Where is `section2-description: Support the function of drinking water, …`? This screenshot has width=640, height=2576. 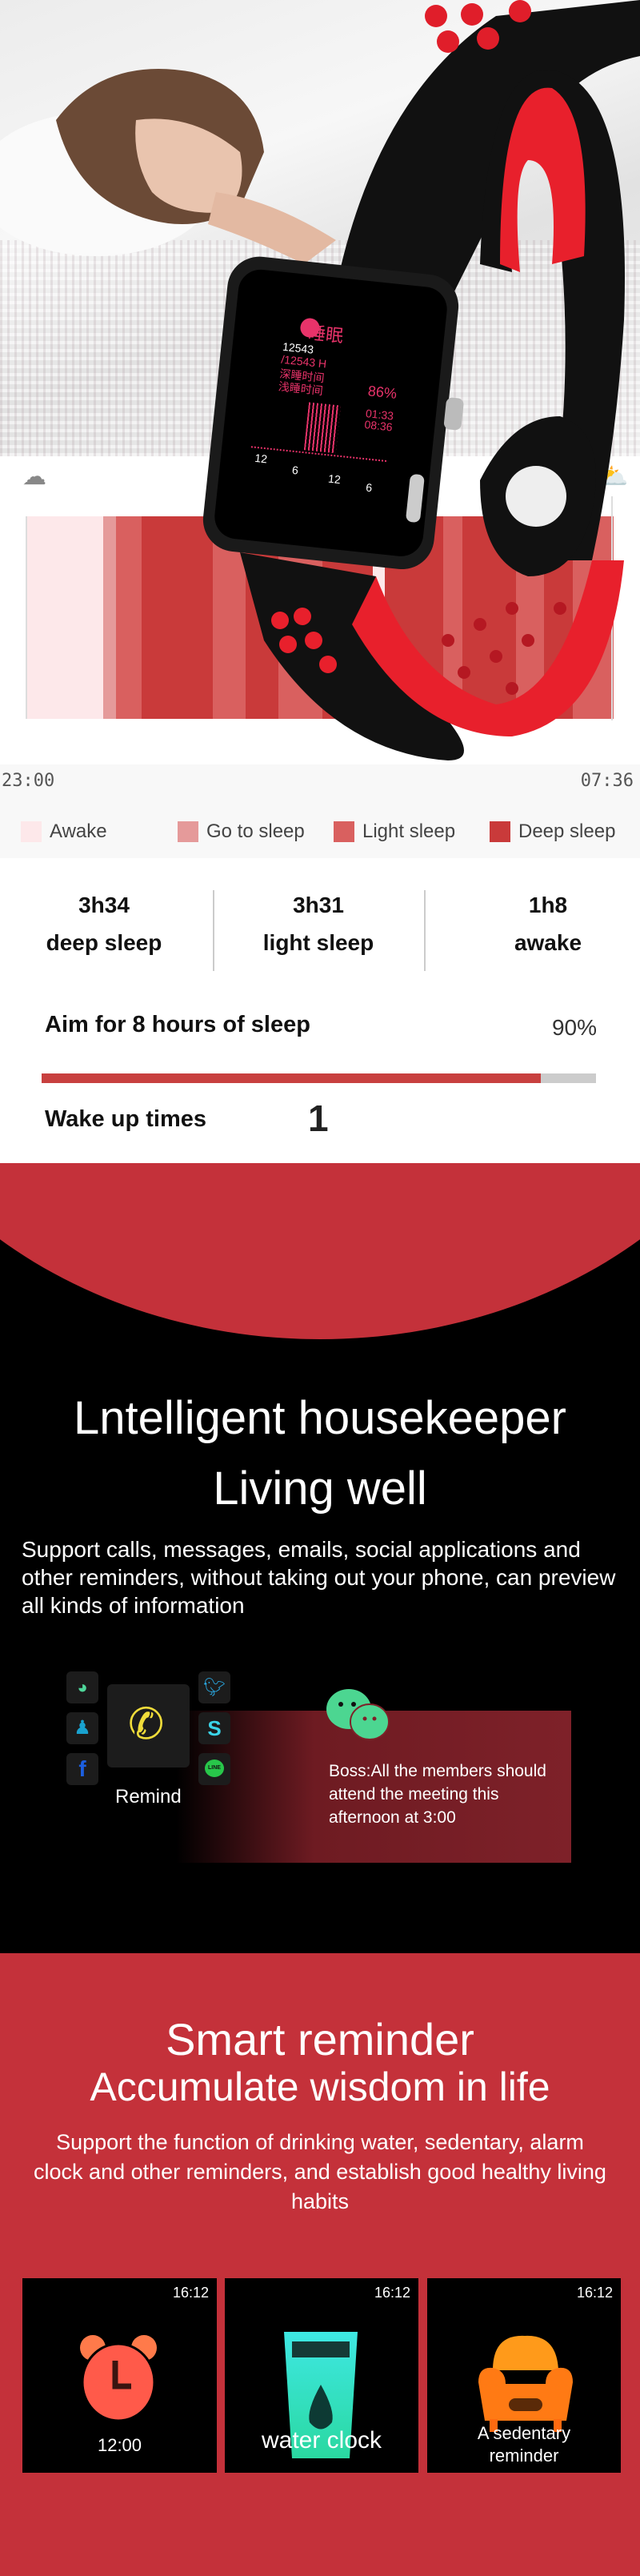 section2-description: Support the function of drinking water, … is located at coordinates (320, 2171).